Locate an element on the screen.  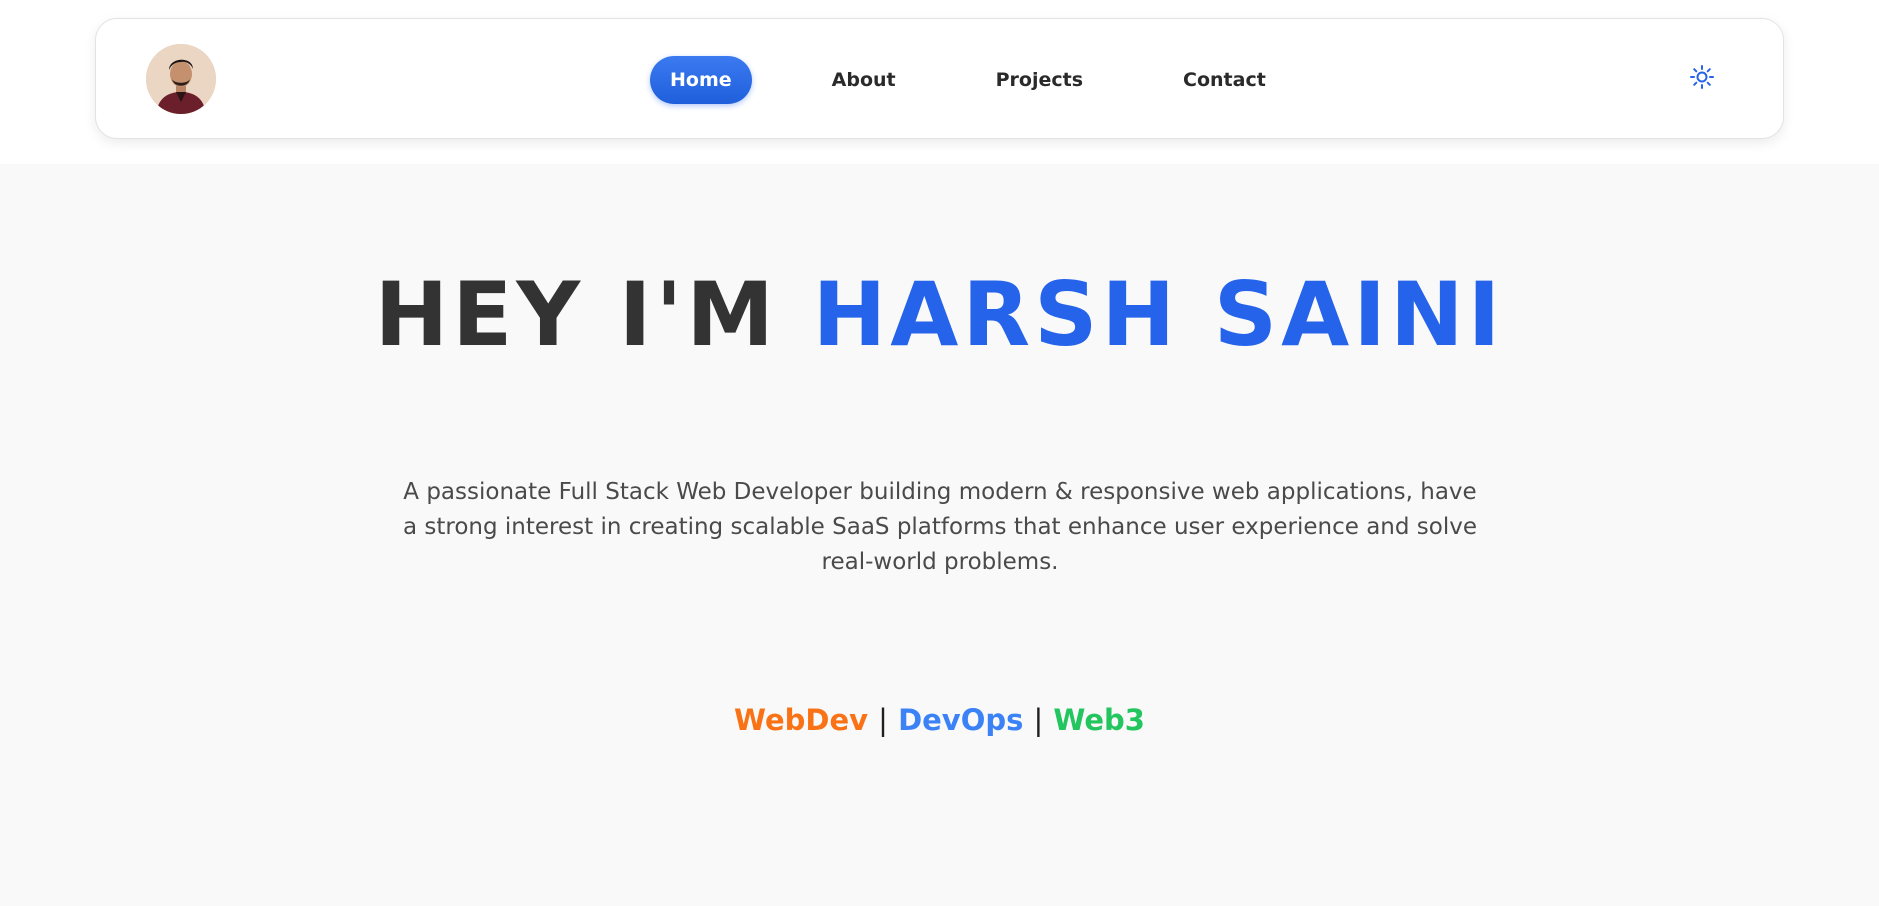
nav-contact: Contact is located at coordinates (1224, 80).